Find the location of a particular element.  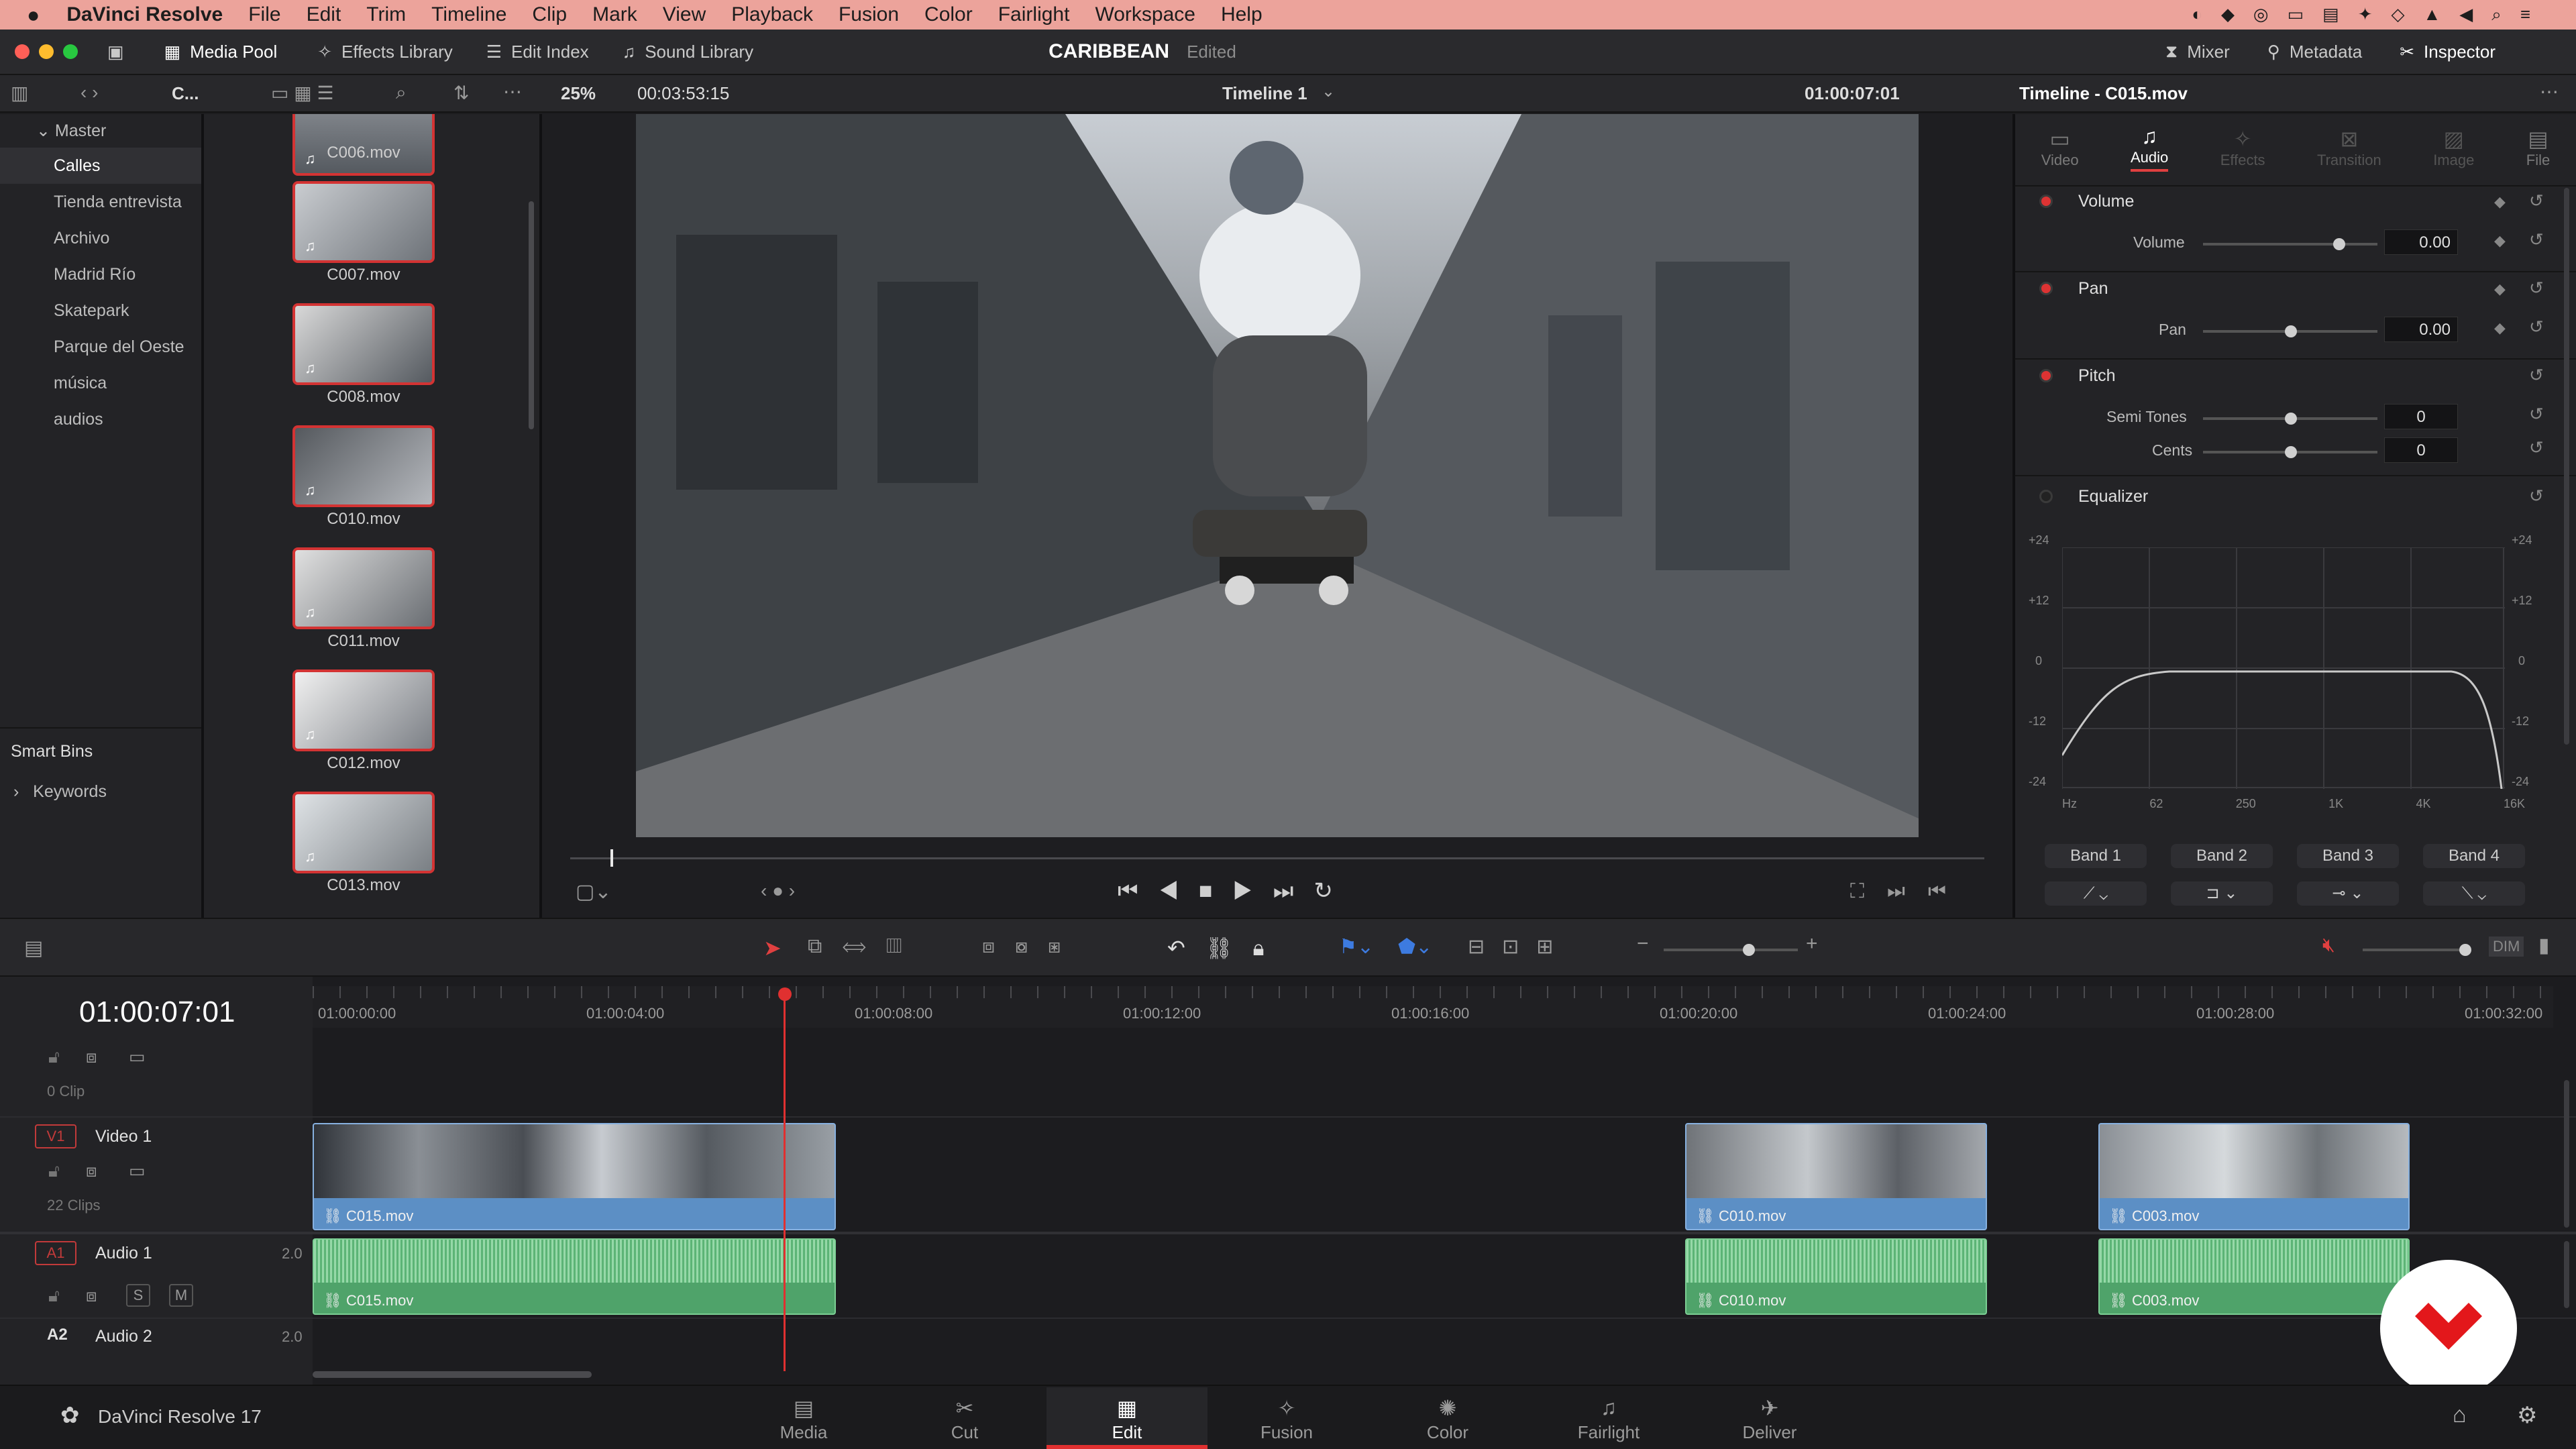

mute-button: M is located at coordinates (181, 1295).